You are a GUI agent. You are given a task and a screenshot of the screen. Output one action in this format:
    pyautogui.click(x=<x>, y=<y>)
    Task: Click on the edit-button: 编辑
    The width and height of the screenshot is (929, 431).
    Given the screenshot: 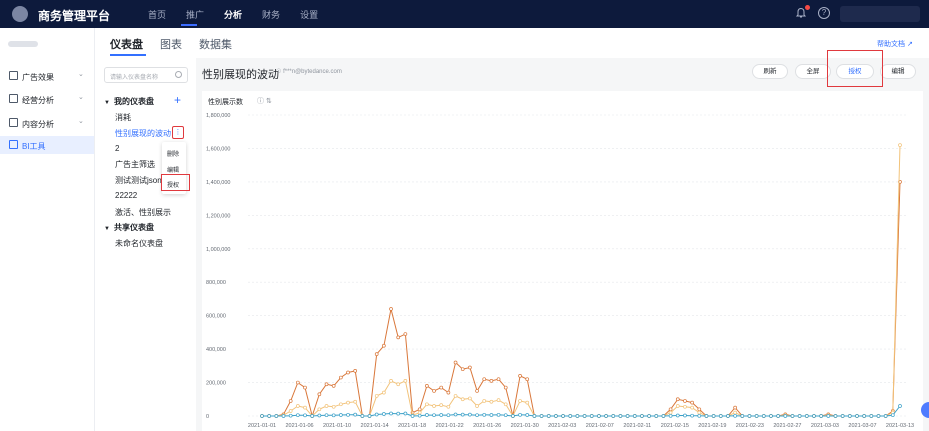 What is the action you would take?
    pyautogui.click(x=898, y=71)
    